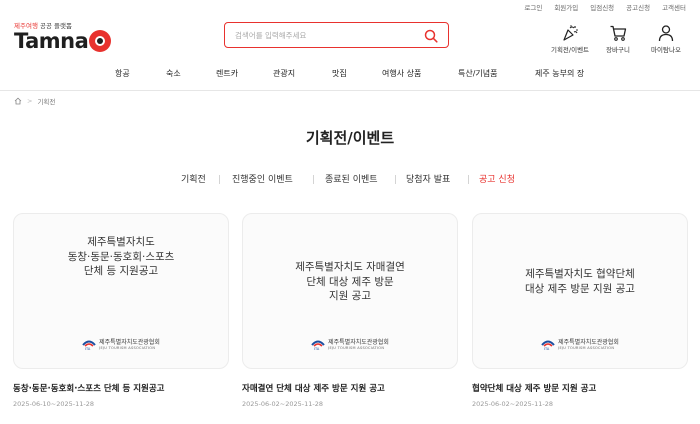  I want to click on card-date: 2025-06-10~2025-11-28, so click(53, 404).